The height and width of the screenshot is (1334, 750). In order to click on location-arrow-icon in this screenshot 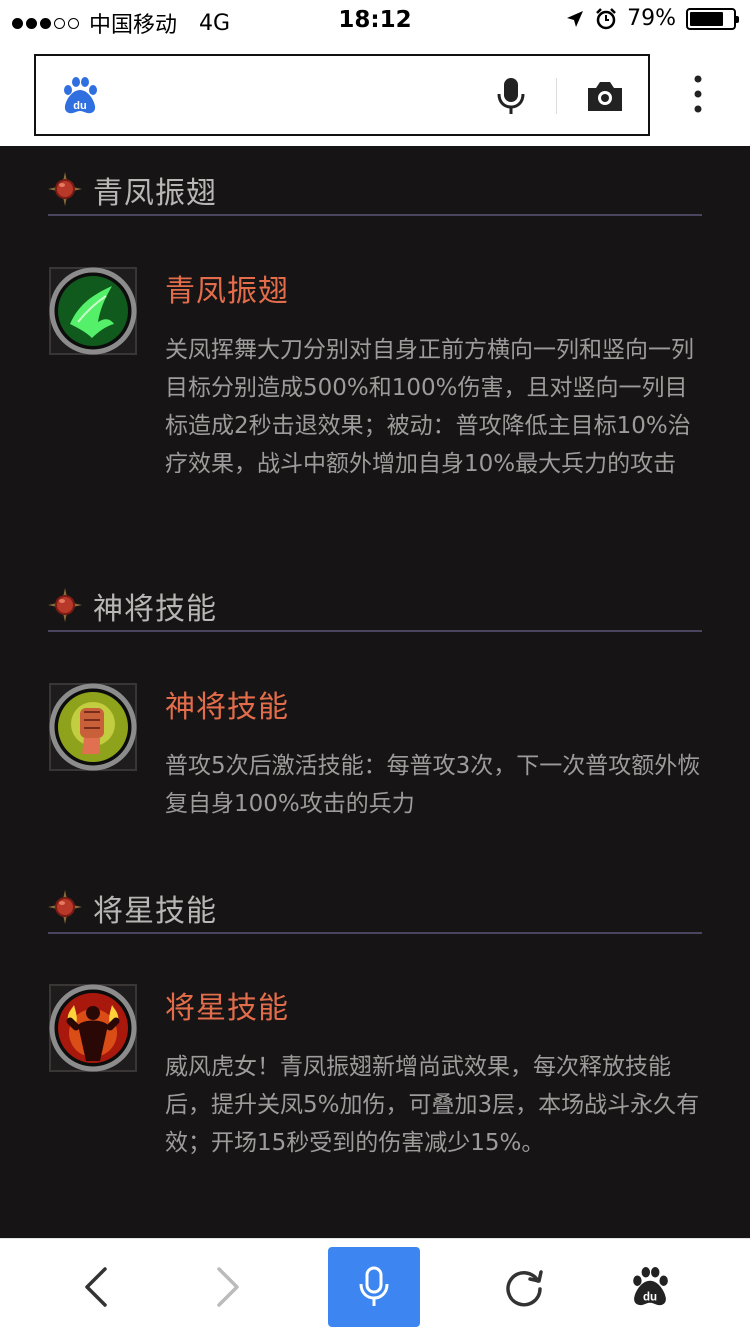, I will do `click(575, 18)`.